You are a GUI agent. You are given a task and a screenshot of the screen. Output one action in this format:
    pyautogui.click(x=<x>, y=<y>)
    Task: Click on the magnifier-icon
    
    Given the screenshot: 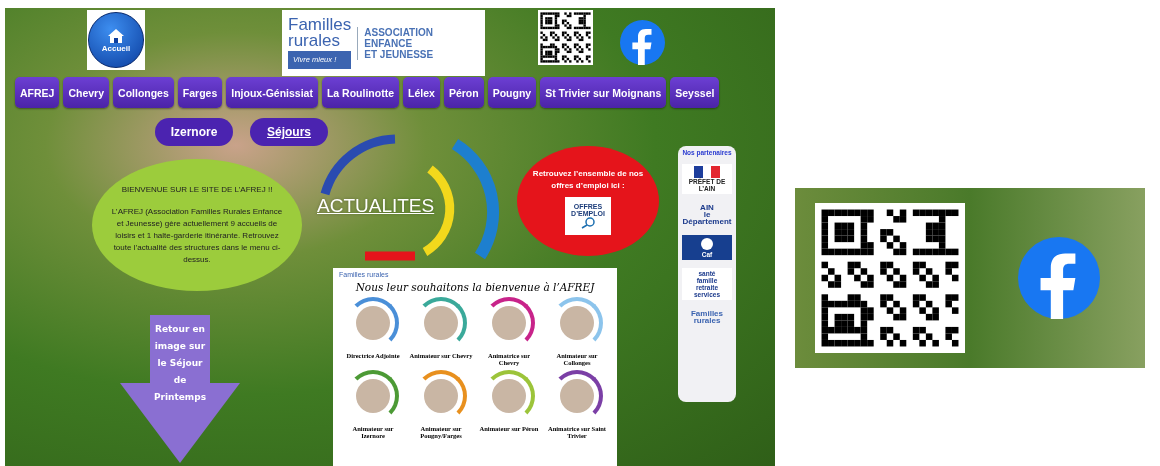 What is the action you would take?
    pyautogui.click(x=588, y=222)
    